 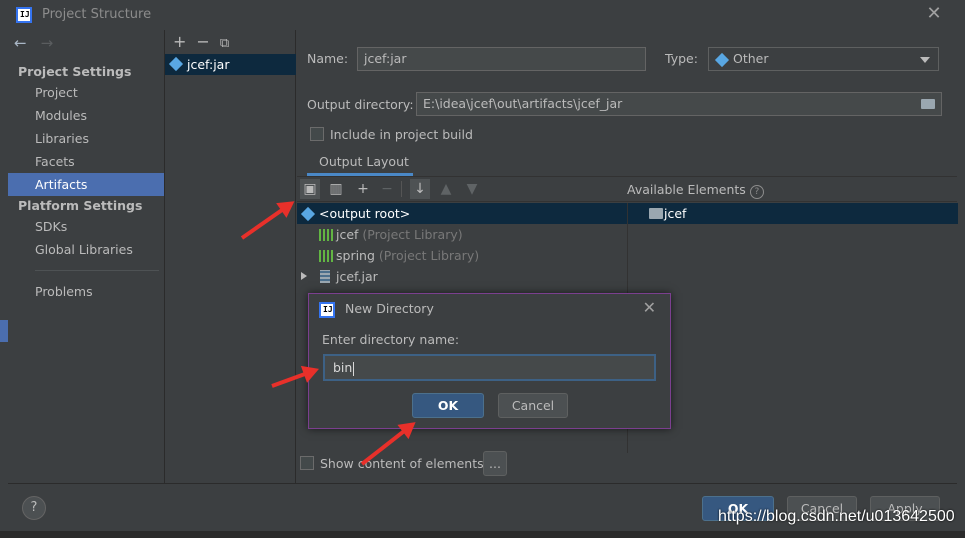 I want to click on show-content-checkbox, so click(x=307, y=463).